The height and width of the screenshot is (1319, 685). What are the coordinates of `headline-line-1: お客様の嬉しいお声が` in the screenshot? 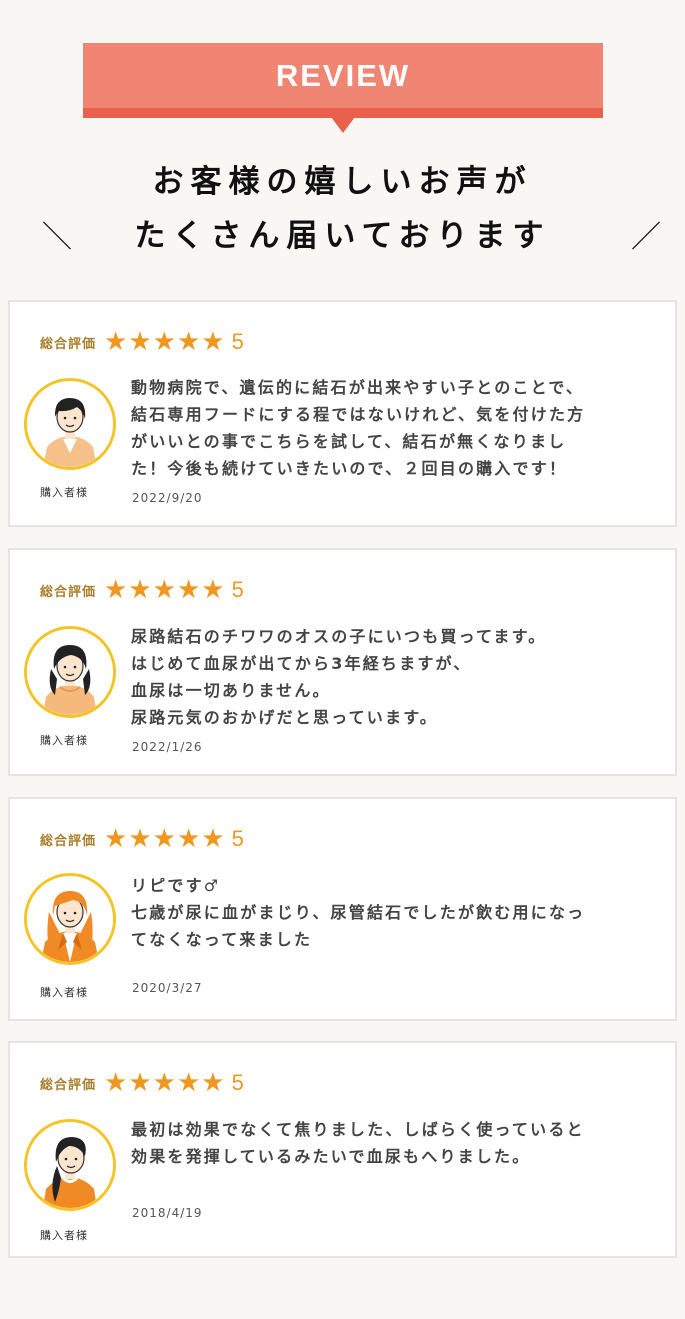 It's located at (342, 182).